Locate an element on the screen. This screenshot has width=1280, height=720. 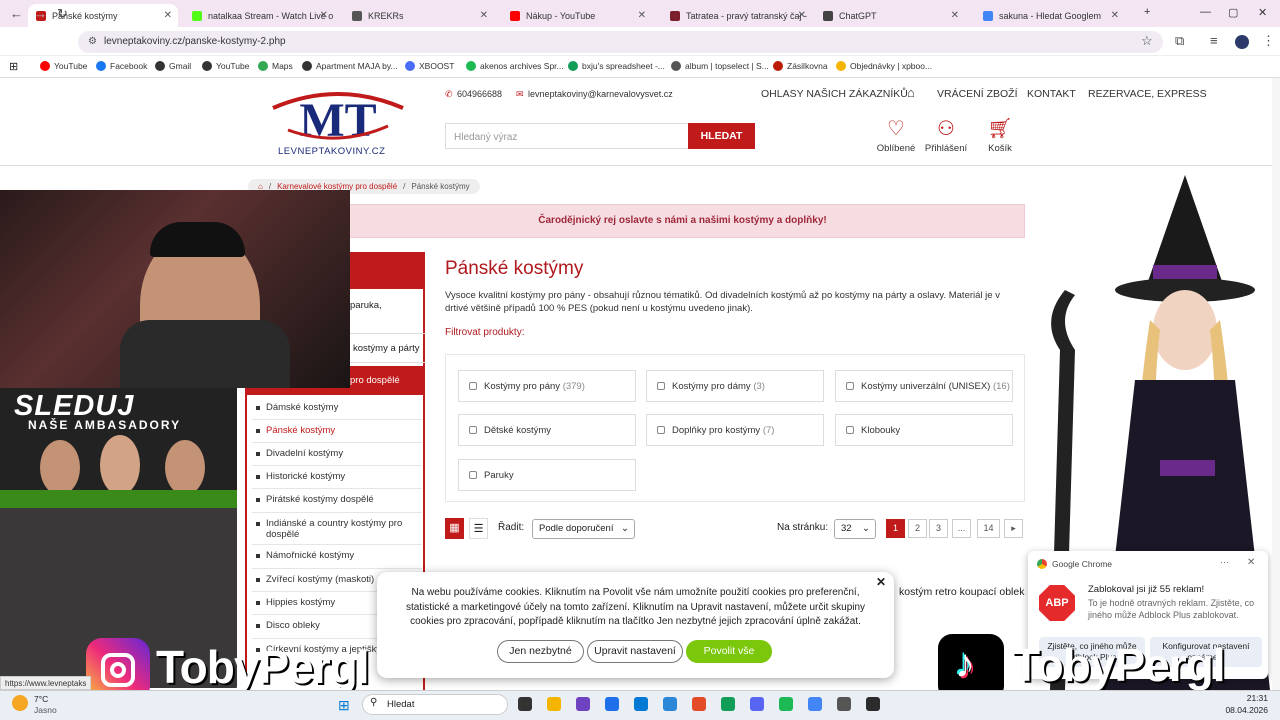
nav-reviews: OHLASY NAŠICH ZÁKAZNÍKŮ is located at coordinates (834, 94).